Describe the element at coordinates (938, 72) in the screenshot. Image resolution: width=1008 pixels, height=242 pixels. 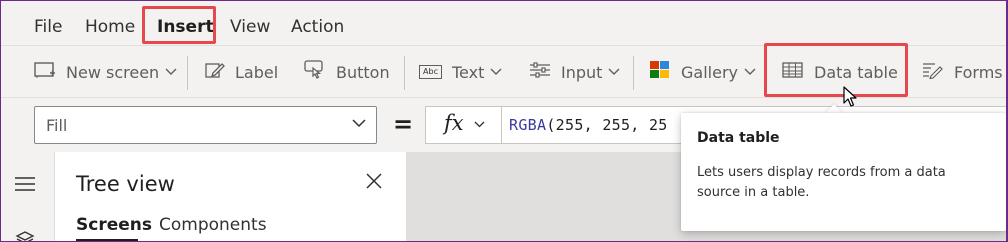
I see `forms-icon` at that location.